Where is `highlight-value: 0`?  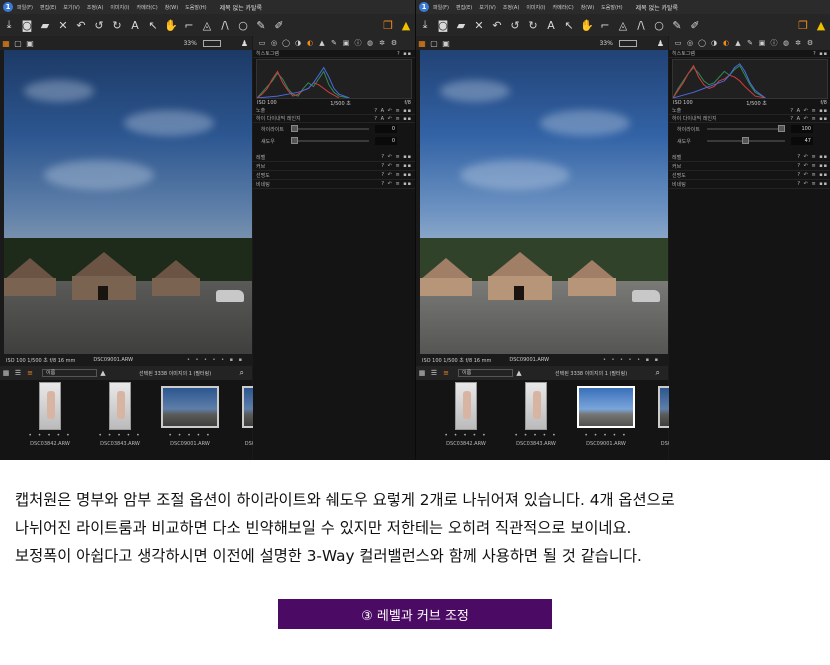 highlight-value: 0 is located at coordinates (386, 129).